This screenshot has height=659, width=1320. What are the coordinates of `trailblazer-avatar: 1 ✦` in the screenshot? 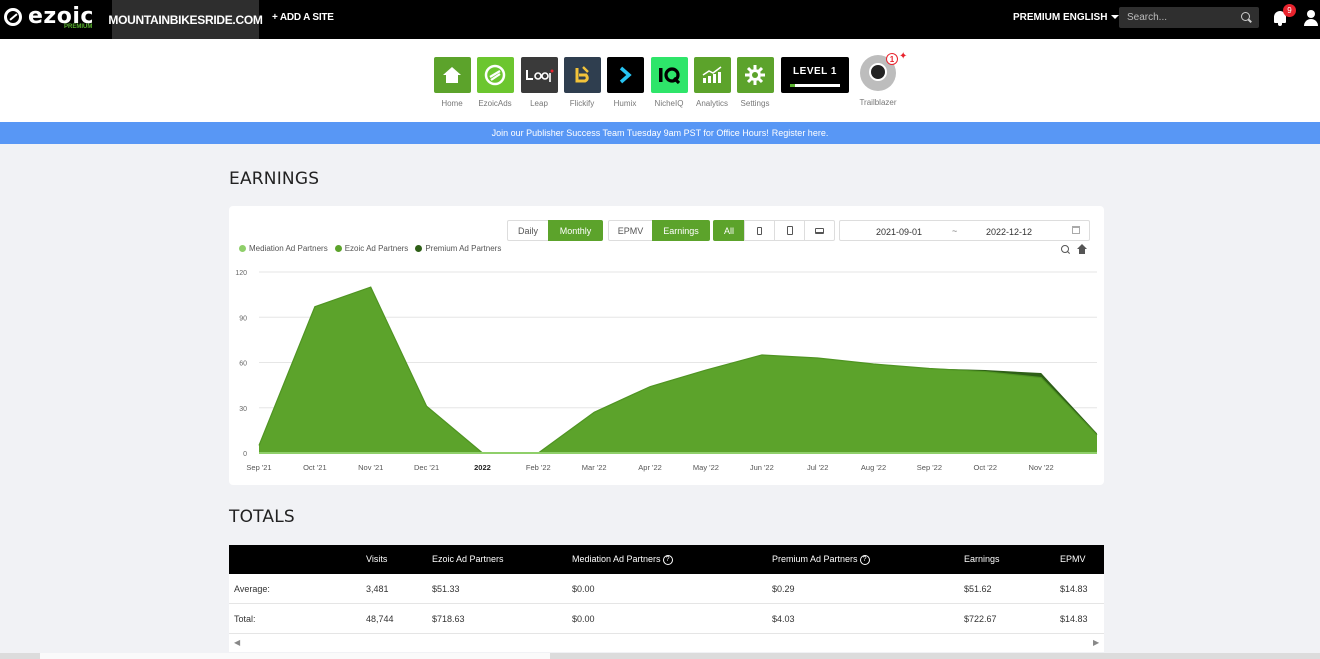 It's located at (883, 71).